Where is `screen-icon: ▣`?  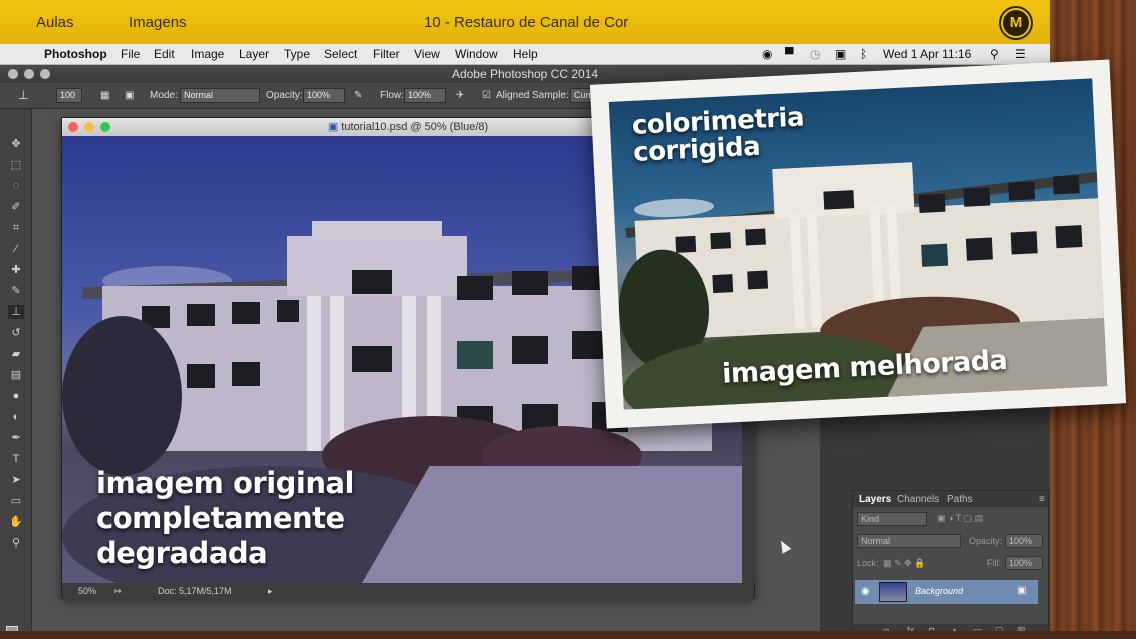 screen-icon: ▣ is located at coordinates (840, 54).